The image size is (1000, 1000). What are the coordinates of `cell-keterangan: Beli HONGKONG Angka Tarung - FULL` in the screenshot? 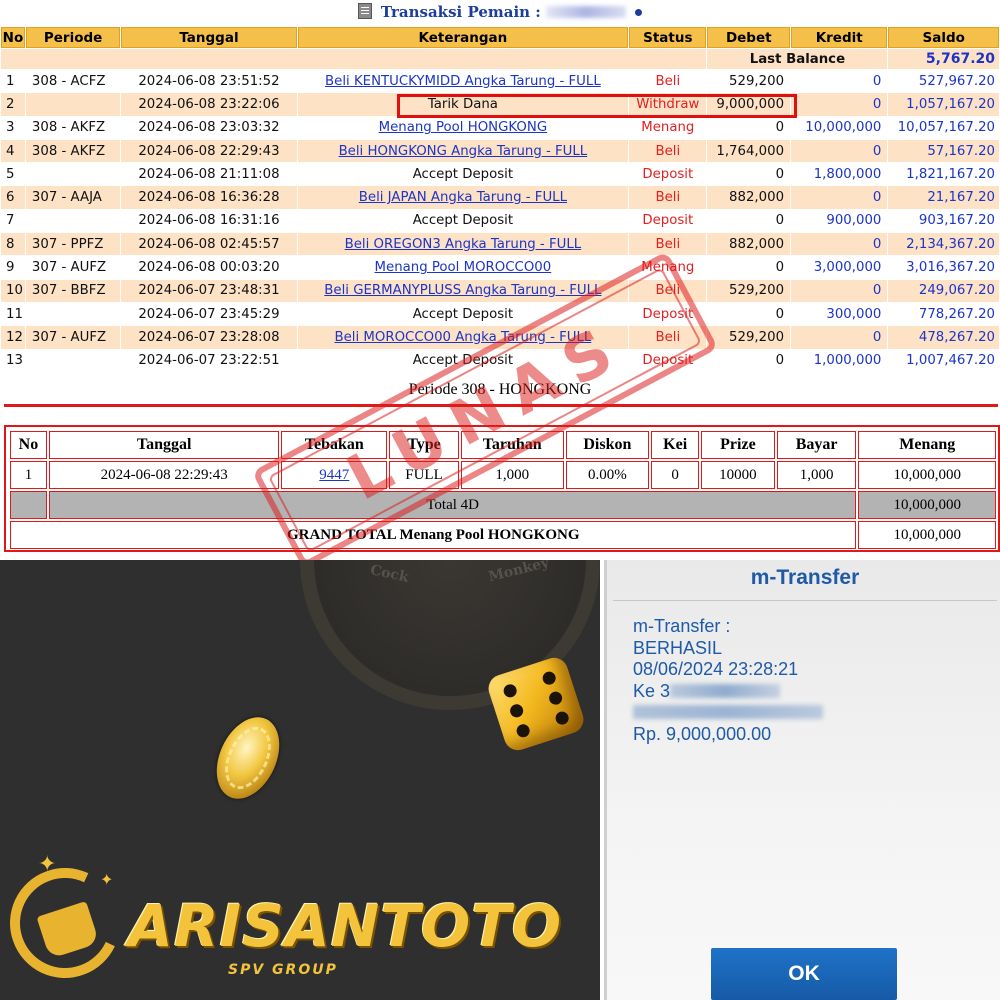 It's located at (463, 151).